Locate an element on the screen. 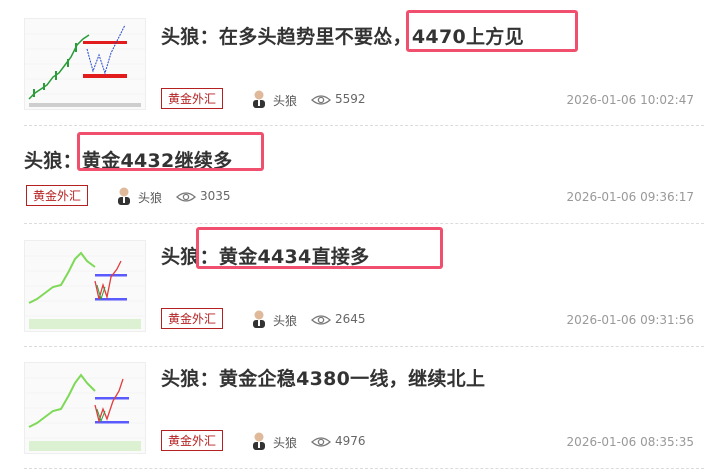  publish-time: 2026-01-06 09:31:56 is located at coordinates (630, 320).